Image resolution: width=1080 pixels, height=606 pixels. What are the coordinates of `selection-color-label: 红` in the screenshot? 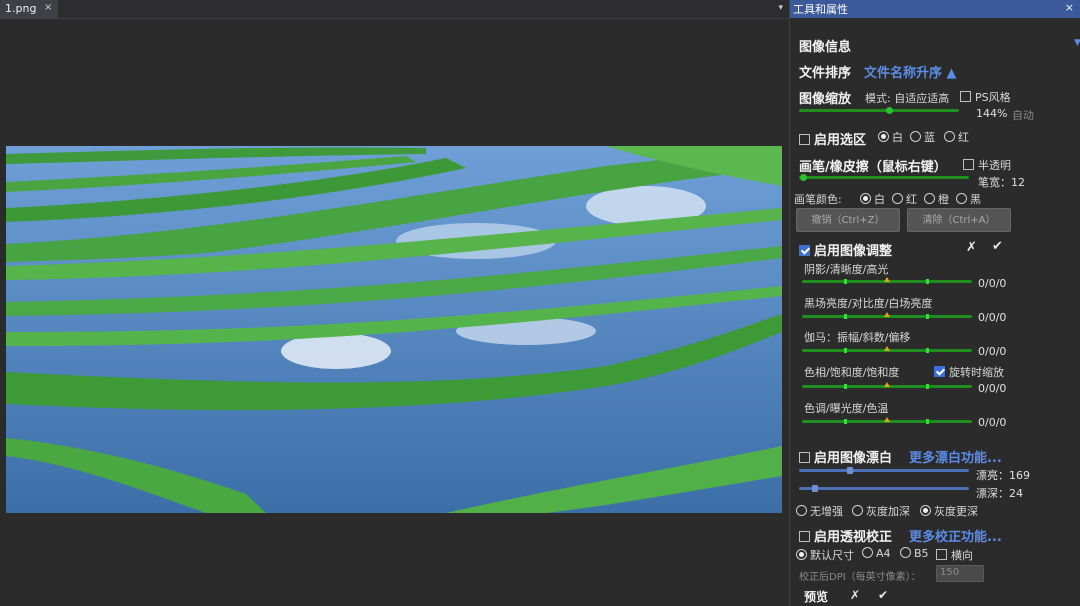 It's located at (963, 137).